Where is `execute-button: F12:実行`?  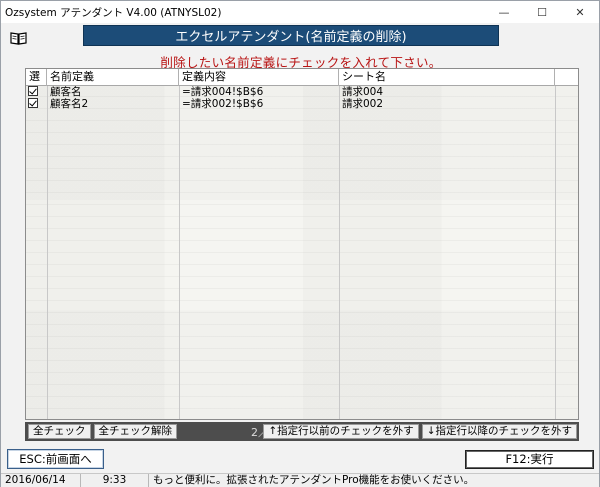 execute-button: F12:実行 is located at coordinates (529, 459).